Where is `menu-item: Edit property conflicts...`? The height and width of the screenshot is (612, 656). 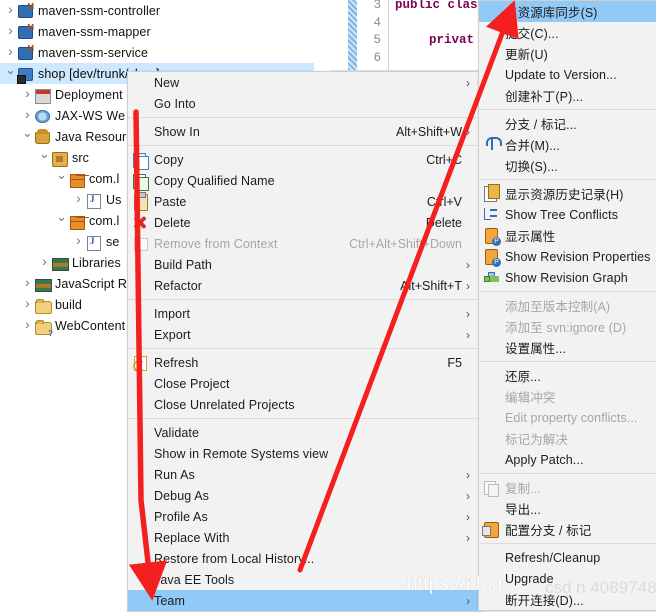 menu-item: Edit property conflicts... is located at coordinates (567, 417).